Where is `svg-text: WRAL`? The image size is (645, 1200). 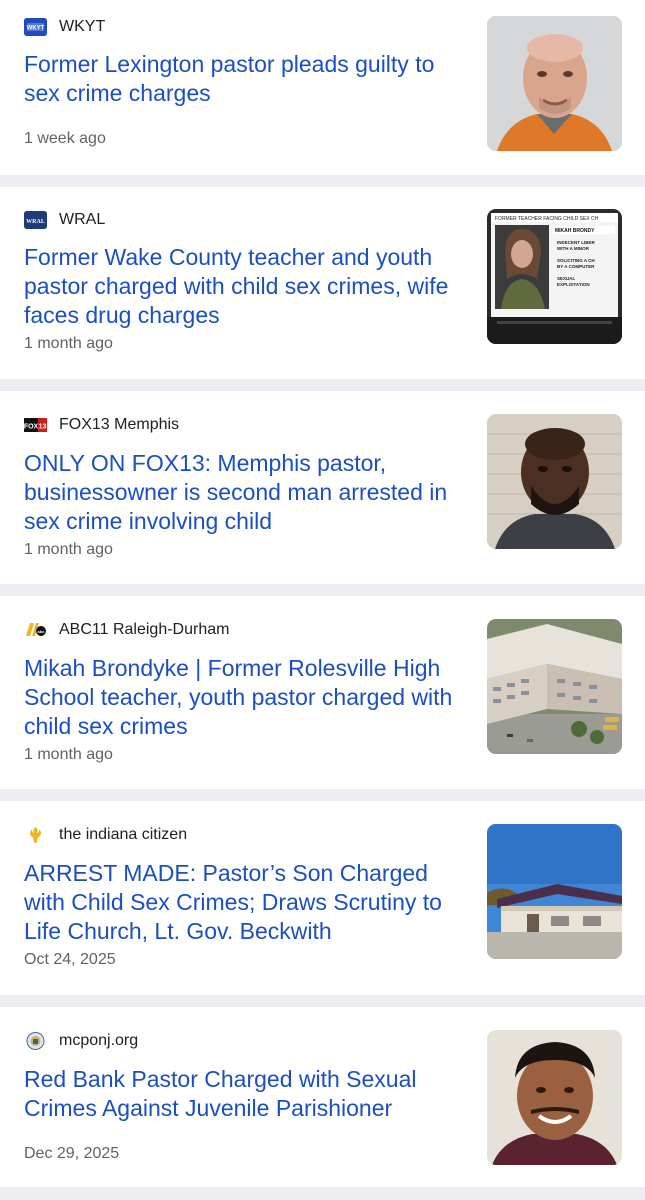 svg-text: WRAL is located at coordinates (35, 222).